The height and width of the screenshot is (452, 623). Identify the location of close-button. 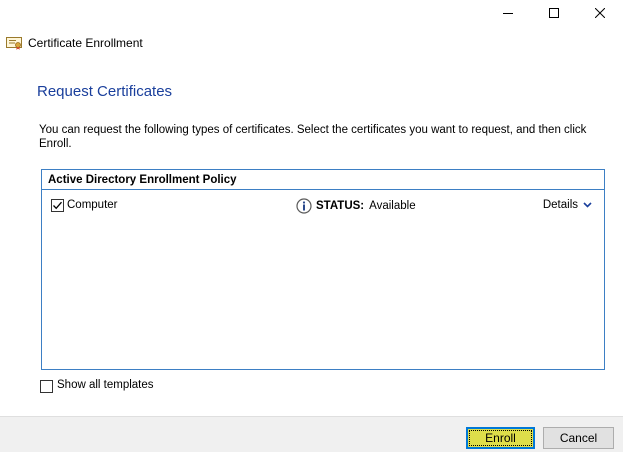
(600, 13).